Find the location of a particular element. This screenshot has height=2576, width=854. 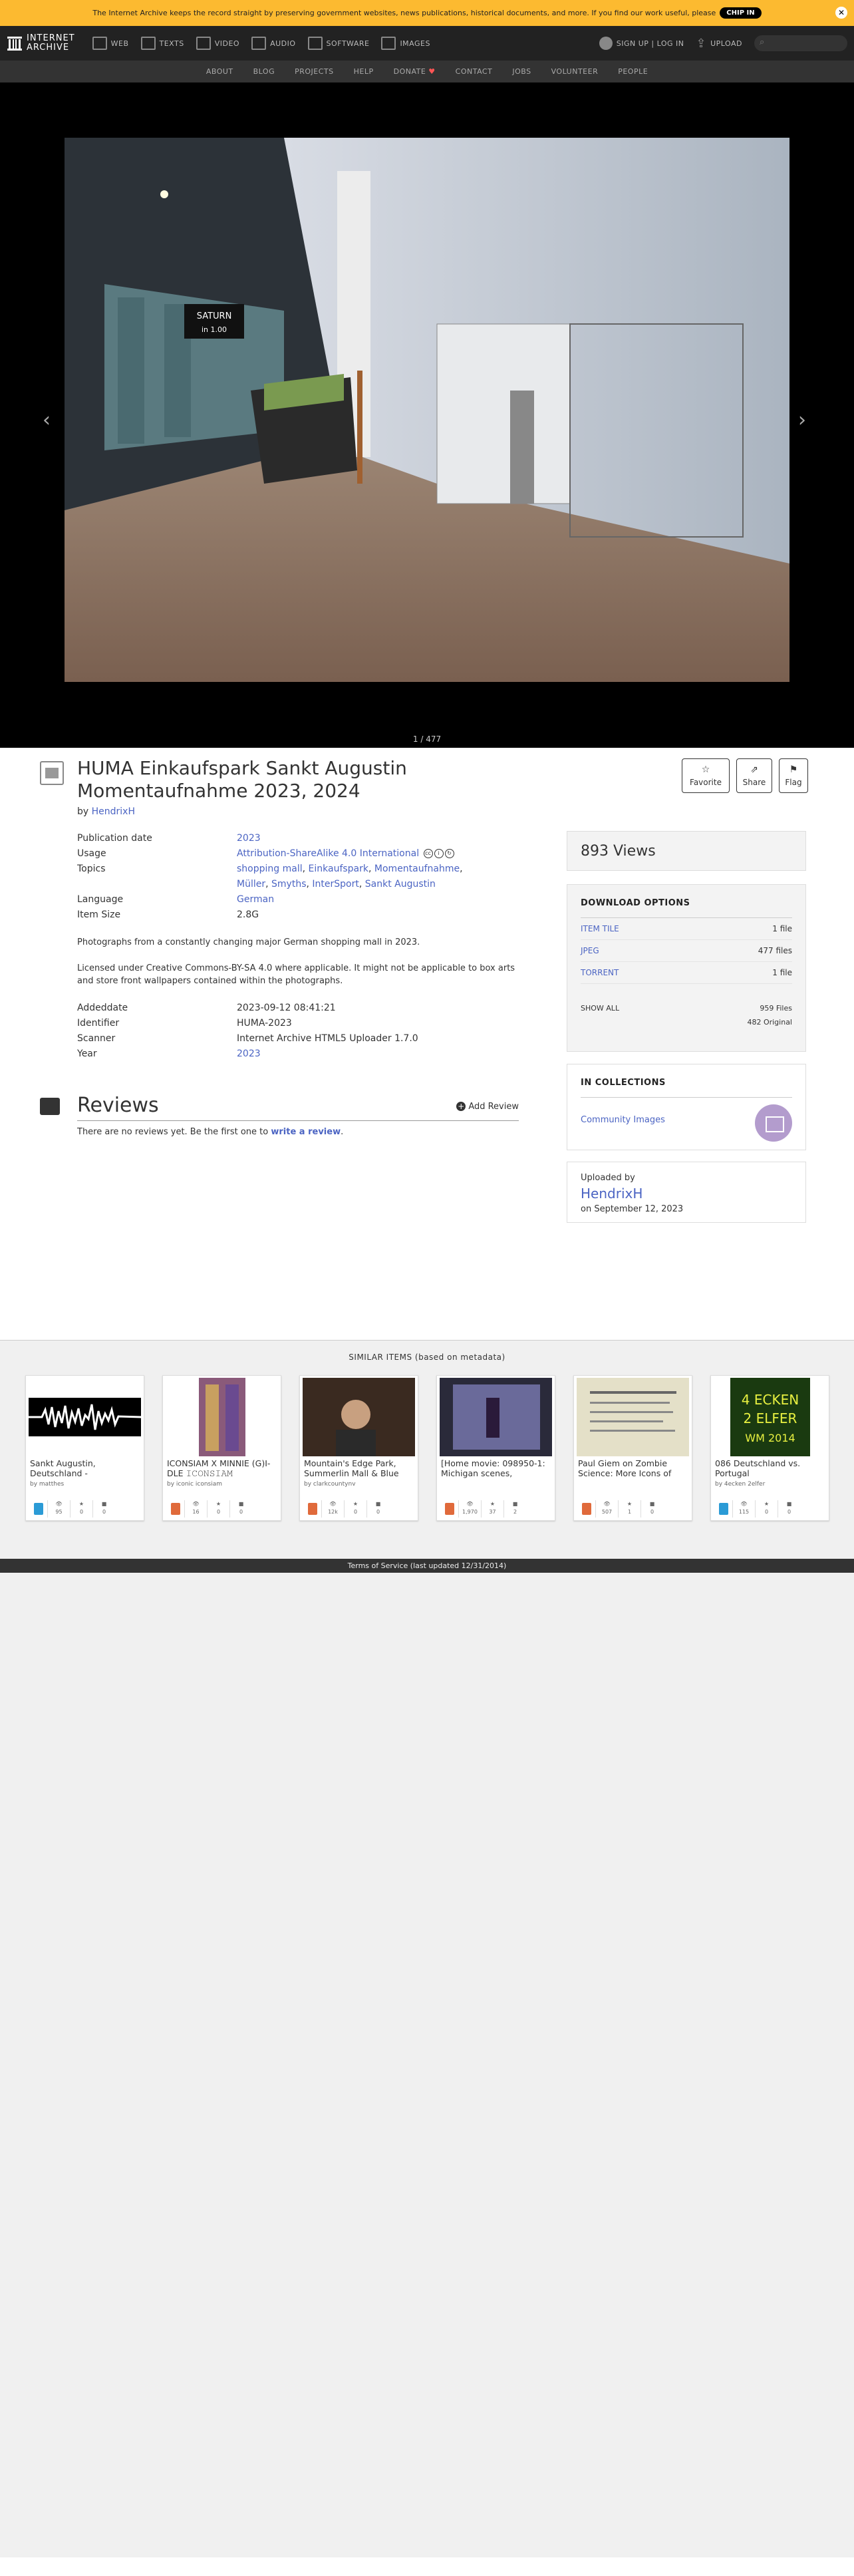

scanner-label: Scanner is located at coordinates (96, 1038).